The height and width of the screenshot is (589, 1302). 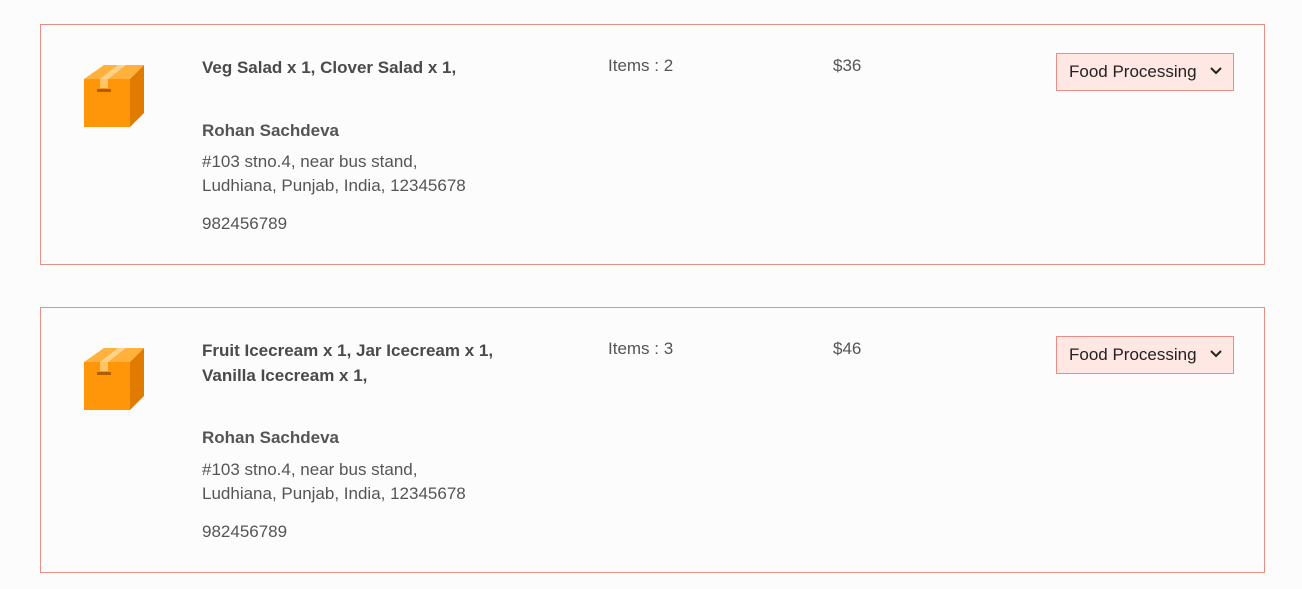 I want to click on items-count: Items : 2, so click(x=641, y=65).